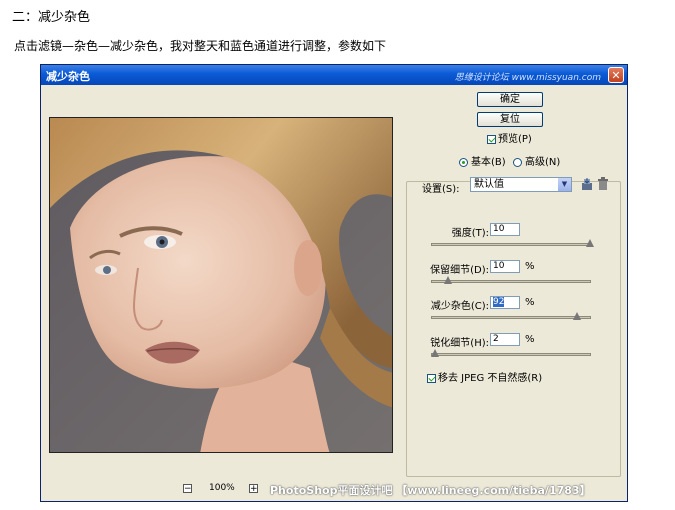 This screenshot has height=510, width=675. Describe the element at coordinates (459, 306) in the screenshot. I see `slider-label: 减少杂色(C):` at that location.